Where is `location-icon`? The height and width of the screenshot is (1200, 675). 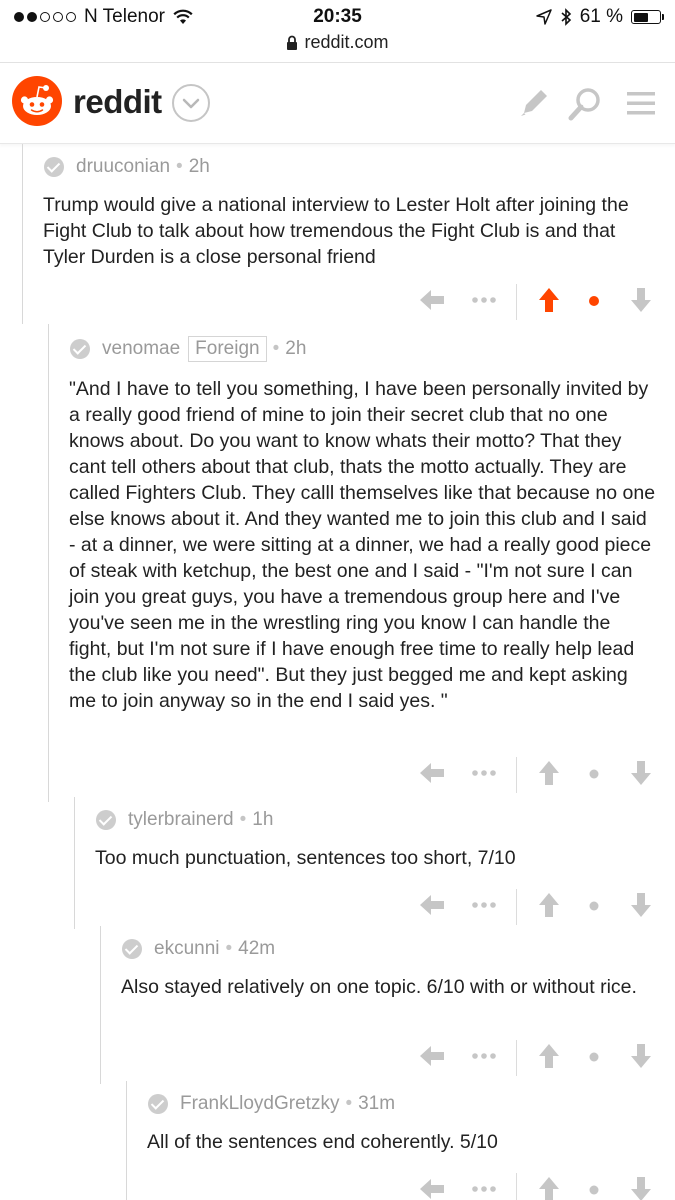
location-icon is located at coordinates (543, 17).